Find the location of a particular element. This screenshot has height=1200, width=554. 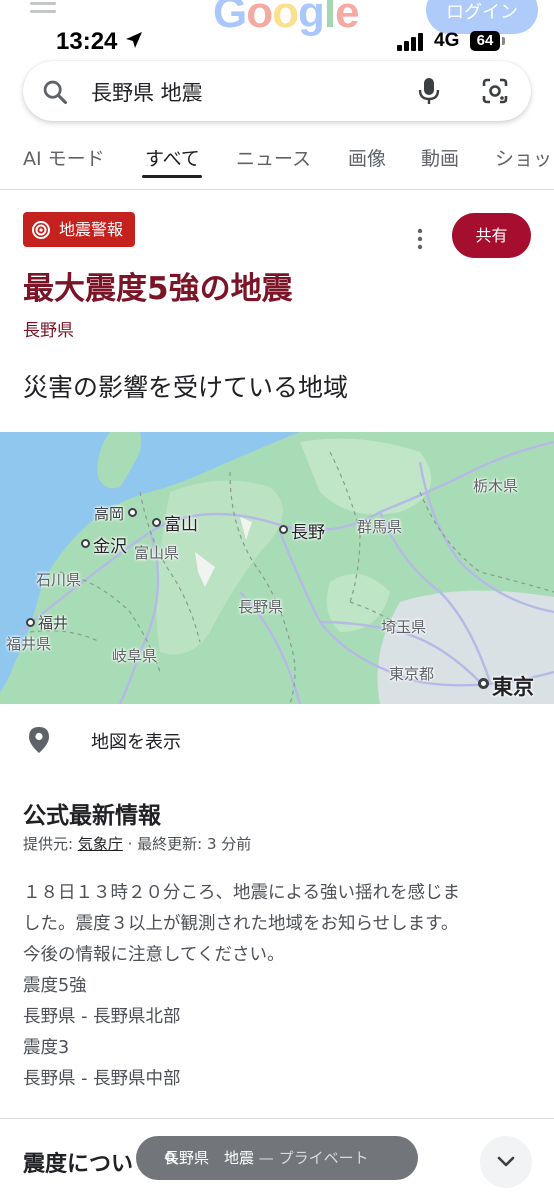

signal-icon is located at coordinates (412, 42).